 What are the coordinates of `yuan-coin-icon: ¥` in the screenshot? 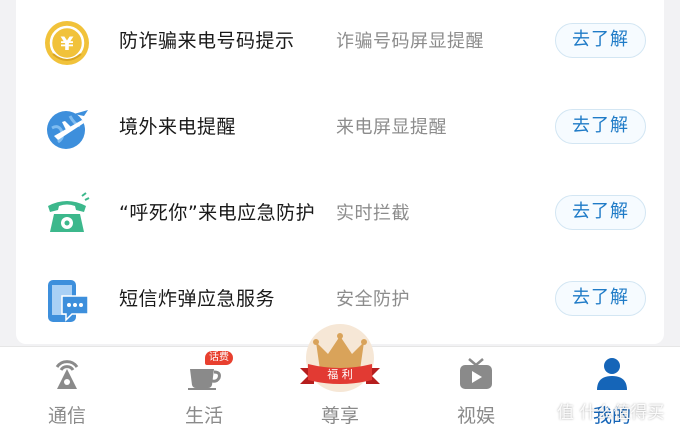 It's located at (67, 43).